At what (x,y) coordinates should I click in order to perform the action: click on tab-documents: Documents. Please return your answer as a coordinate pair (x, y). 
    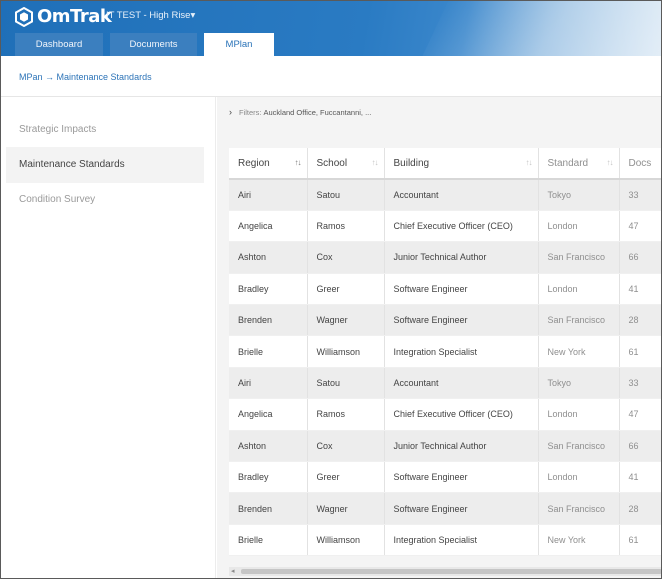
    Looking at the image, I should click on (153, 44).